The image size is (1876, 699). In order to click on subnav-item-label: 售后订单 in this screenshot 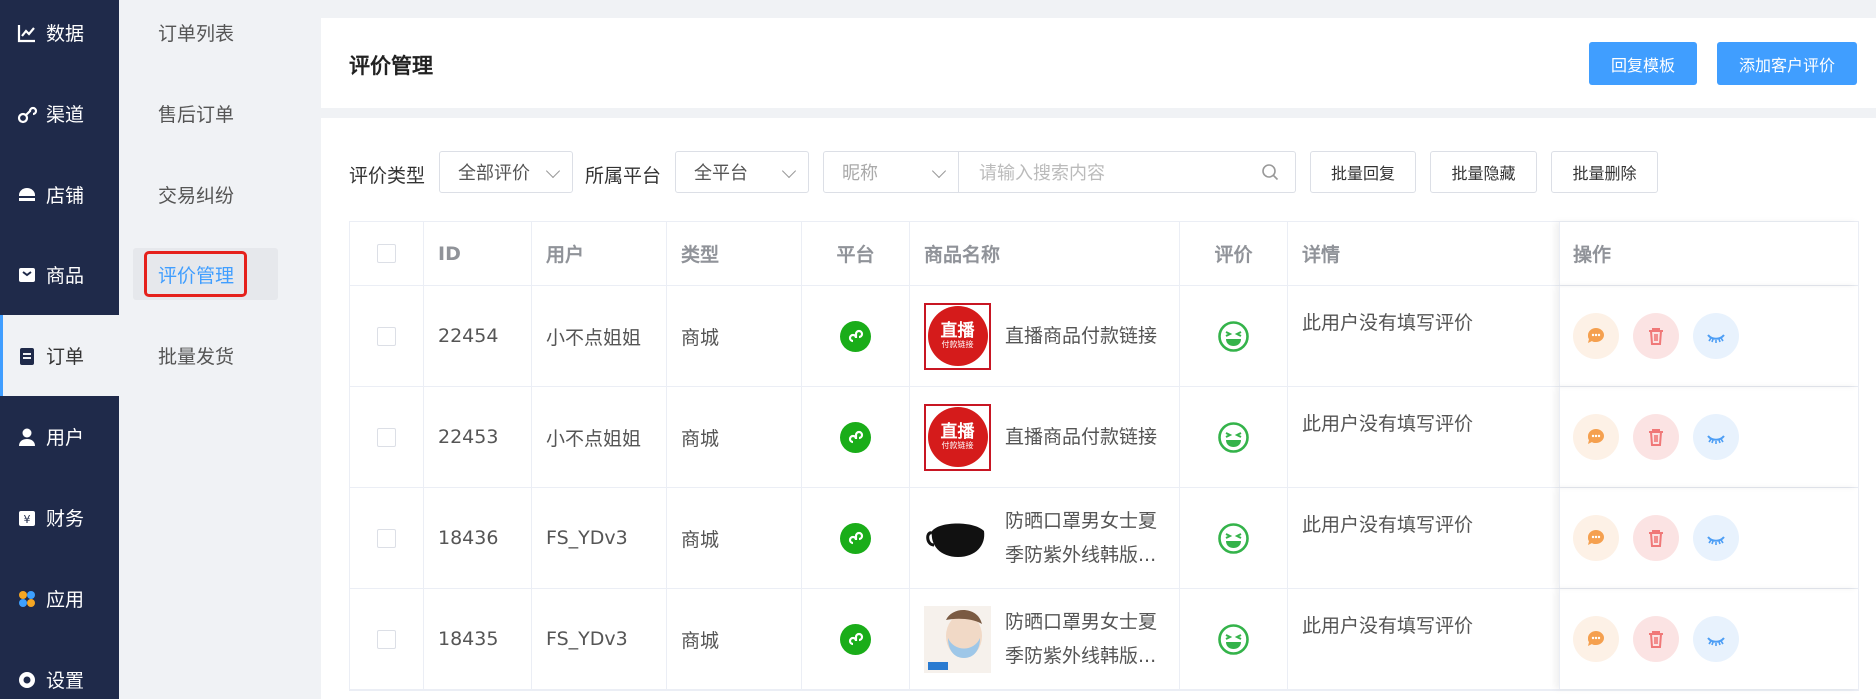, I will do `click(196, 114)`.